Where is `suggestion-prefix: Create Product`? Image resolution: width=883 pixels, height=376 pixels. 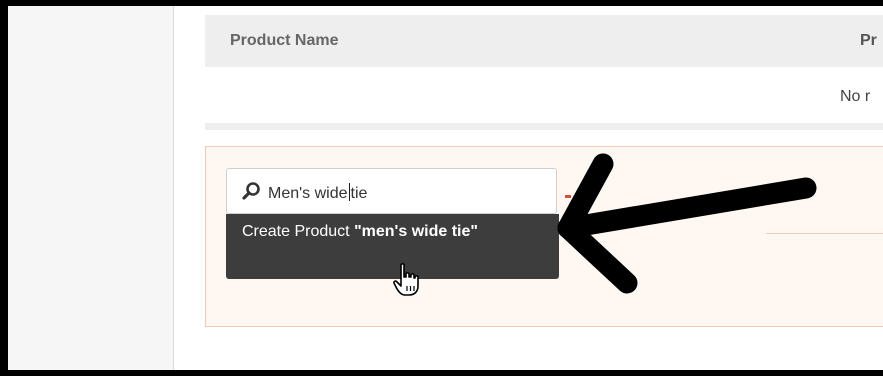 suggestion-prefix: Create Product is located at coordinates (298, 231).